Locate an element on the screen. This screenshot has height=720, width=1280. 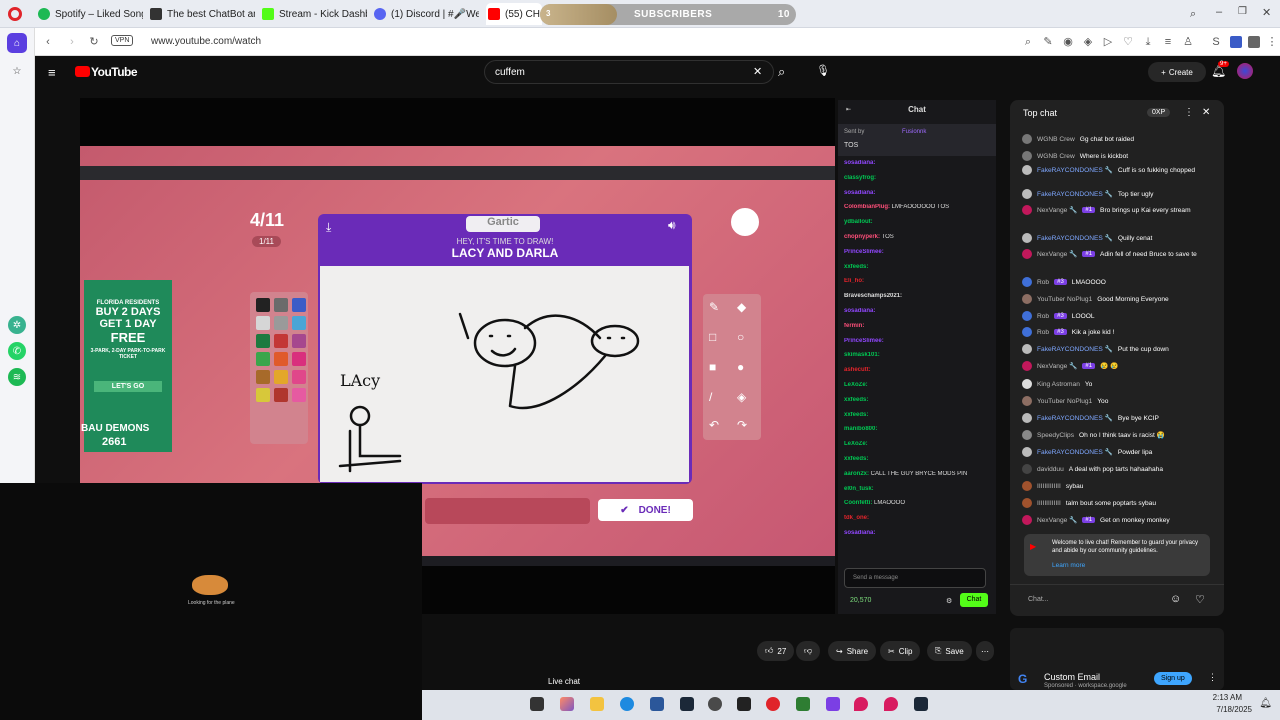
pencil-tool-icon: ✎ is located at coordinates (714, 307).